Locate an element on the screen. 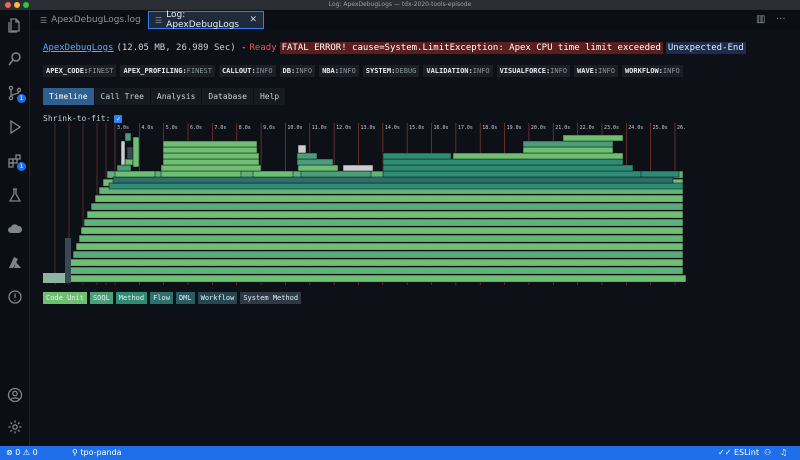 This screenshot has width=800, height=460. debug-level-key: APEX_PROFILING: is located at coordinates (155, 71).